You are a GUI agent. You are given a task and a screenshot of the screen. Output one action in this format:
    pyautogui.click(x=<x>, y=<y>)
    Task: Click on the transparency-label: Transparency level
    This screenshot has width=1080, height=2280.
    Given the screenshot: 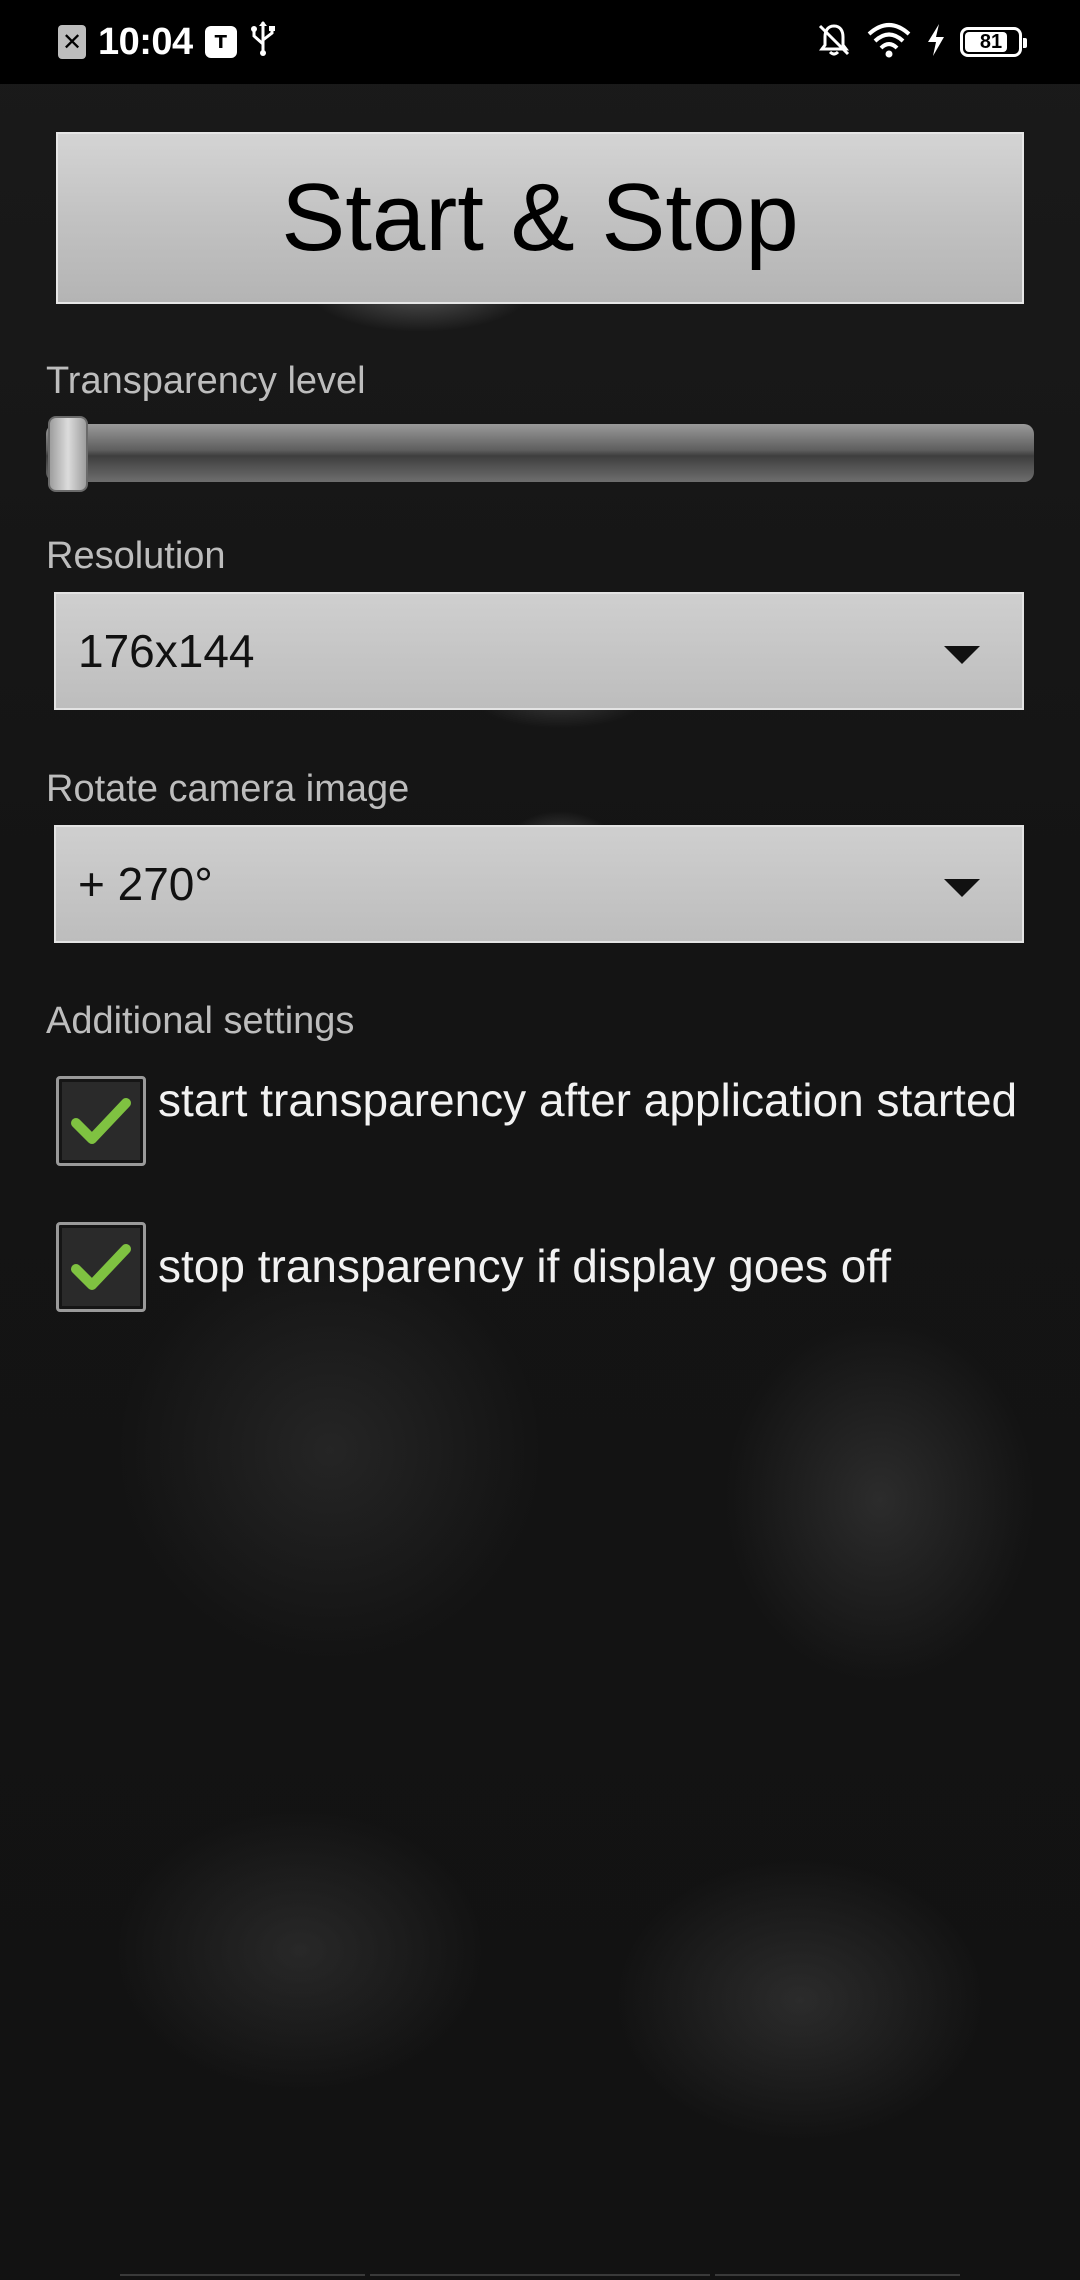 What is the action you would take?
    pyautogui.click(x=206, y=381)
    